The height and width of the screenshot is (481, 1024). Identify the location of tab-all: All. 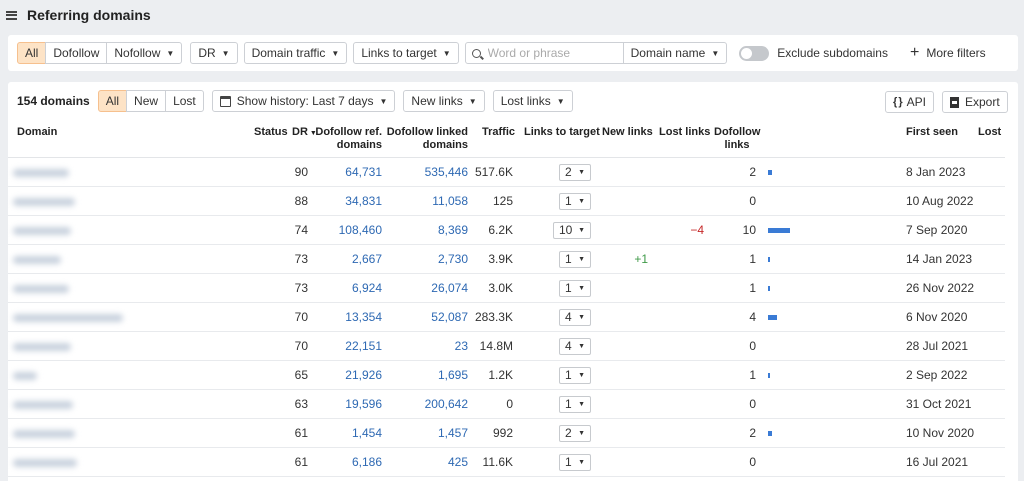
(112, 101).